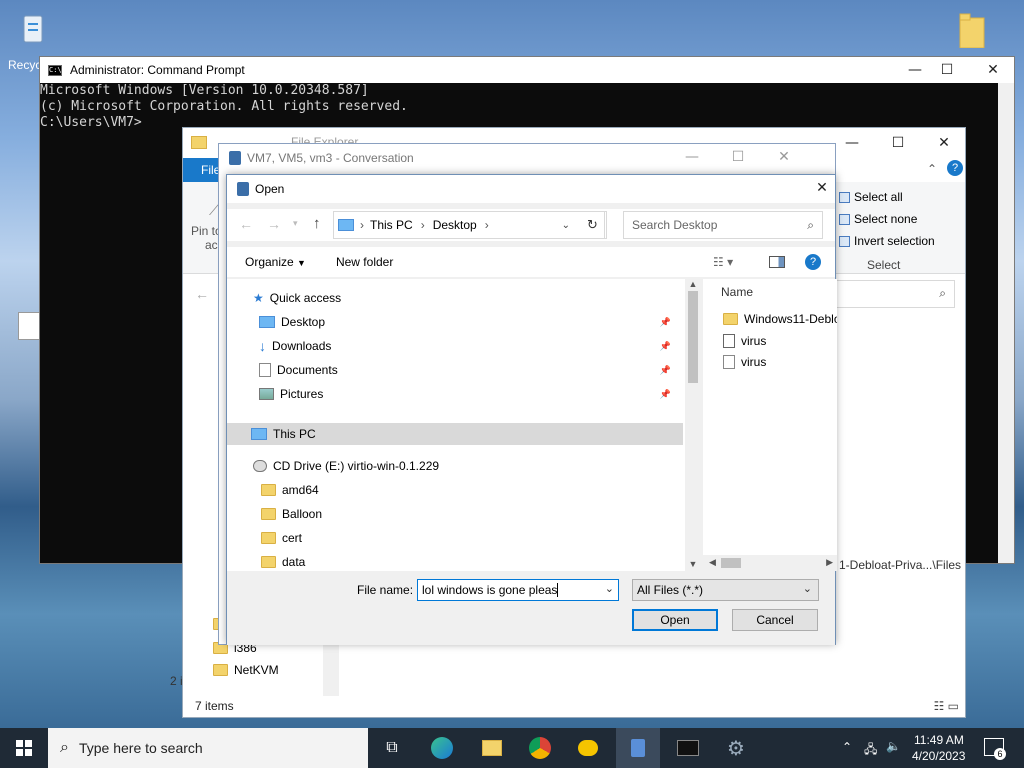  Describe the element at coordinates (887, 241) in the screenshot. I see `invert-selection-button: Invert selection` at that location.